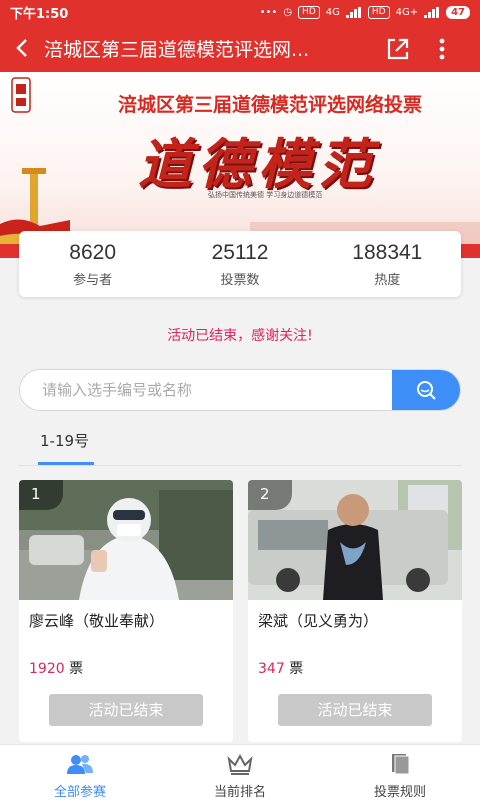  I want to click on candidate-name: 廖云峰（敬业奉献）, so click(97, 621).